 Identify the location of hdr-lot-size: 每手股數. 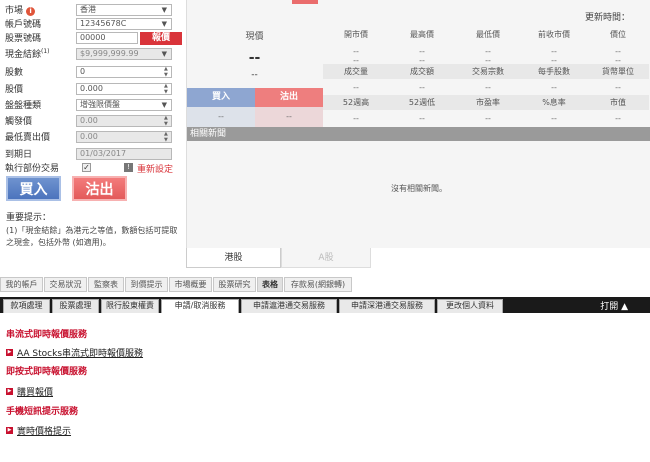
(554, 71).